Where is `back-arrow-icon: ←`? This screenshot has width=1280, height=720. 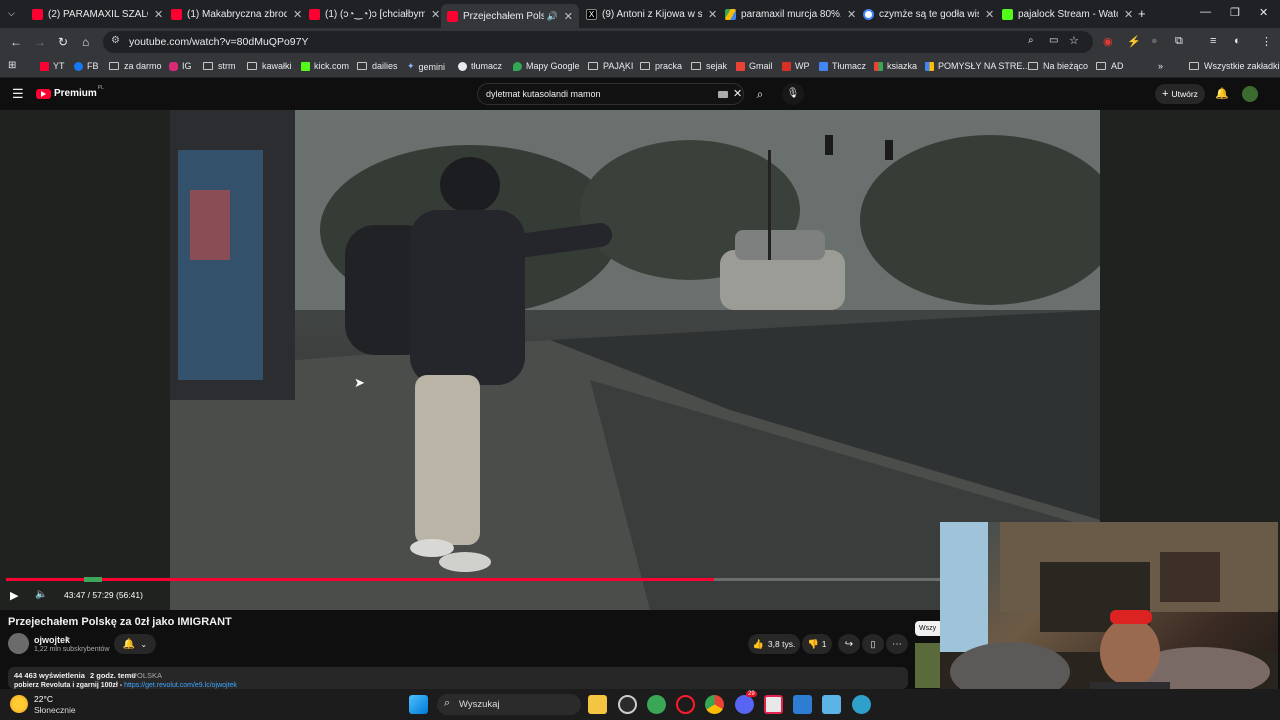 back-arrow-icon: ← is located at coordinates (16, 42).